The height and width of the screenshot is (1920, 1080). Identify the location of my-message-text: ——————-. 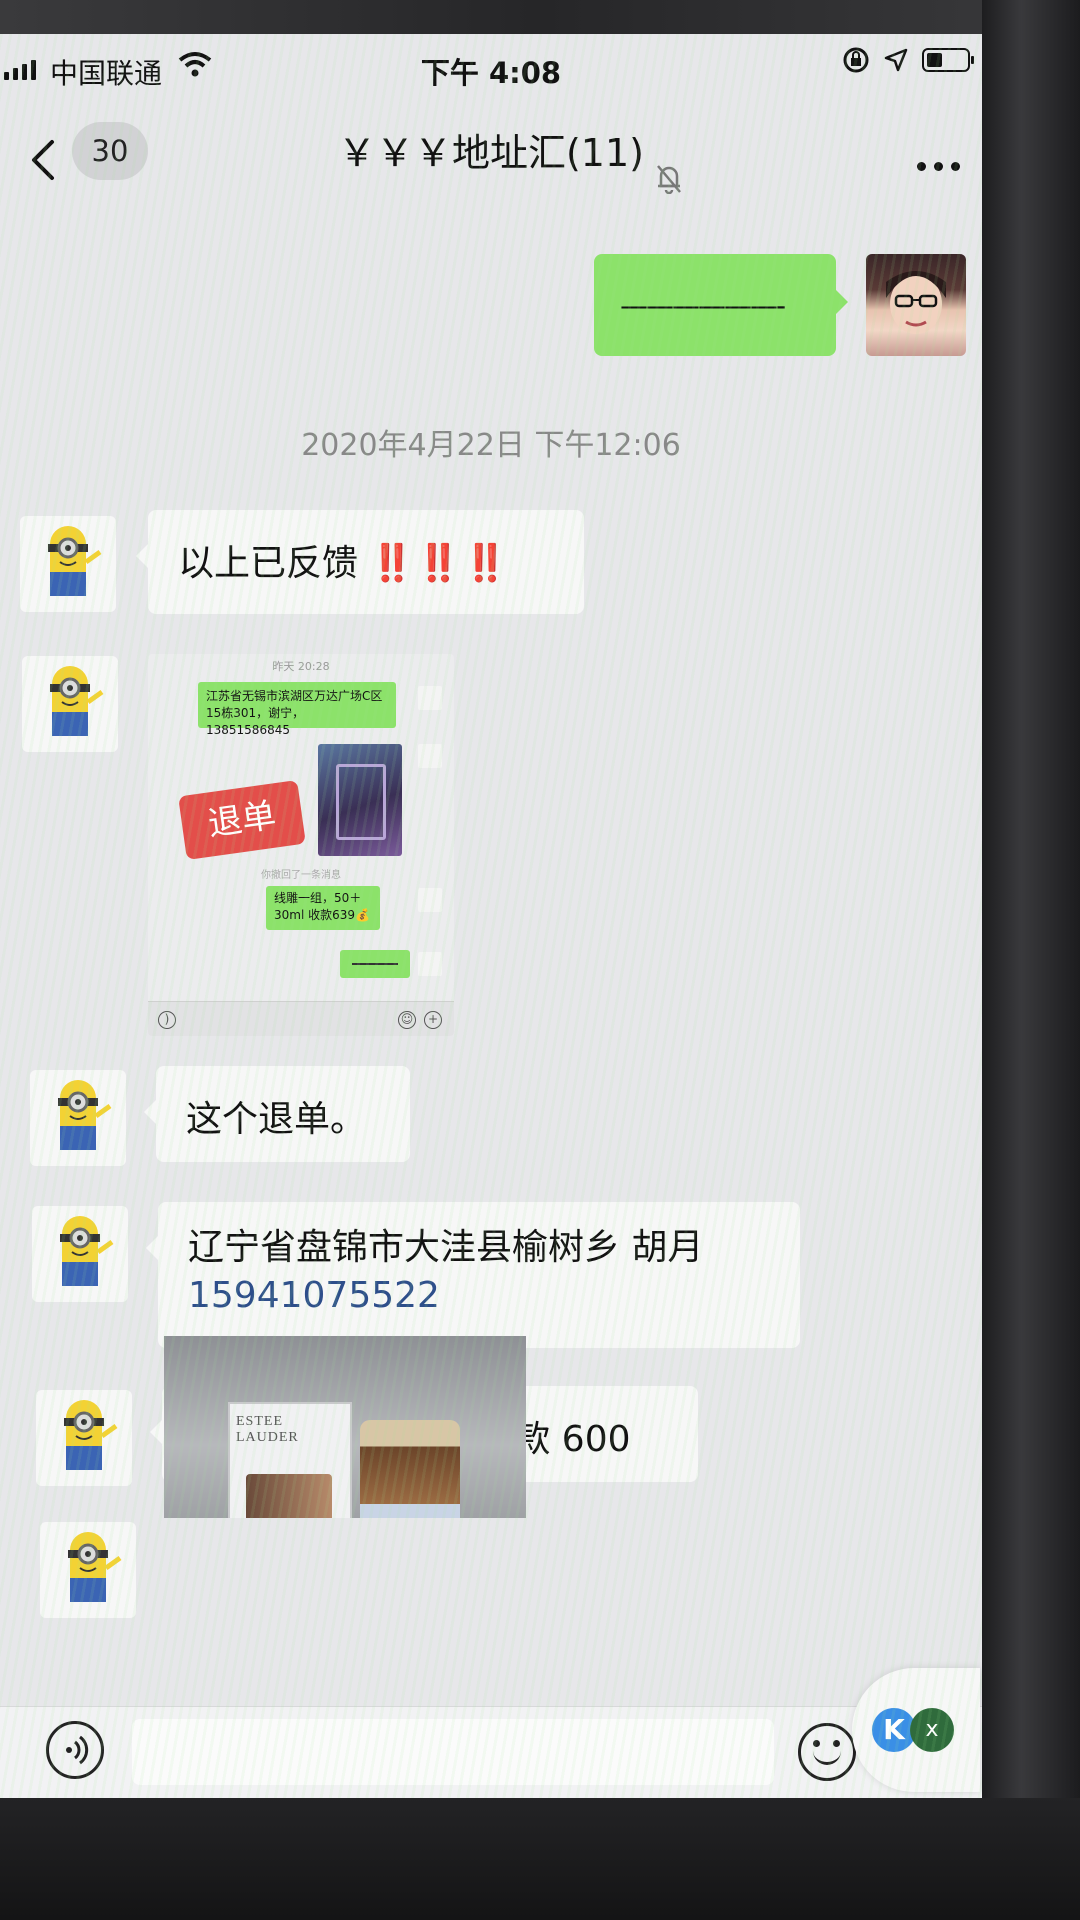
(703, 305).